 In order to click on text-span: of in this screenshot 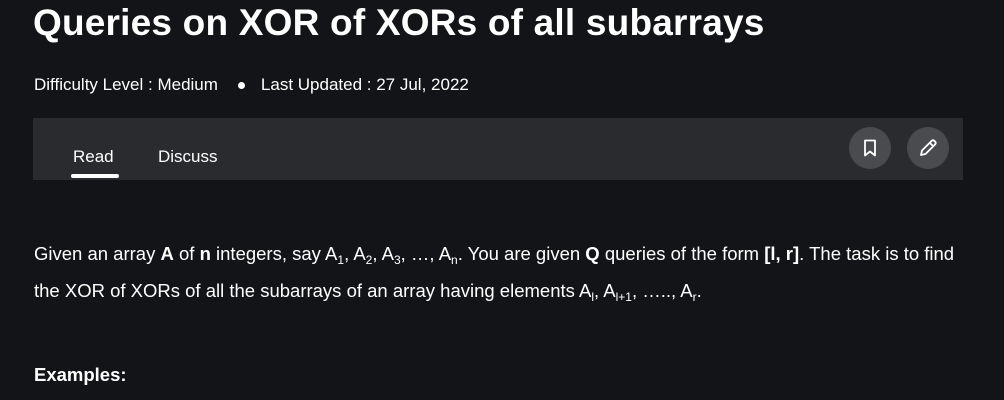, I will do `click(186, 253)`.